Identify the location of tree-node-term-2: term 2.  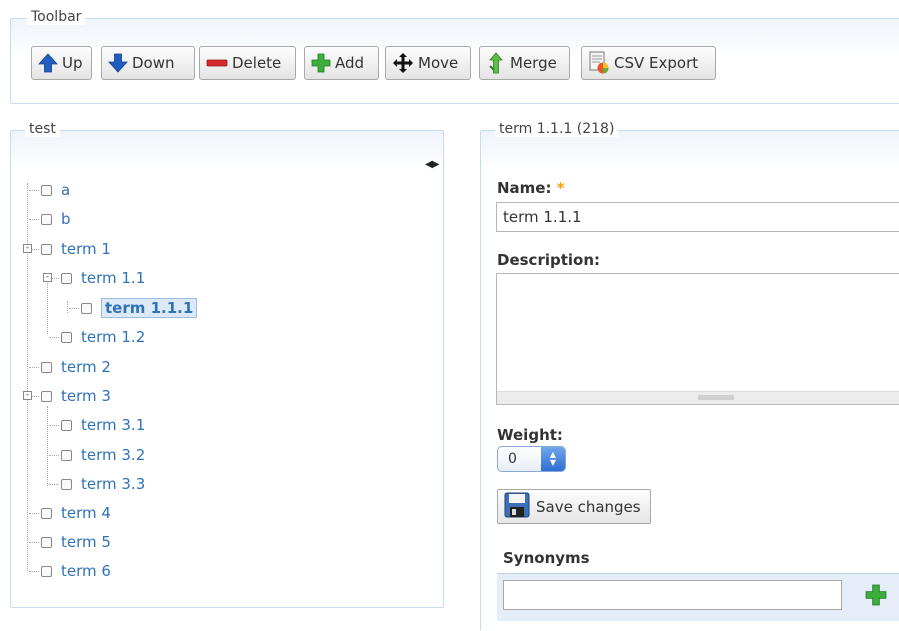
(70, 367).